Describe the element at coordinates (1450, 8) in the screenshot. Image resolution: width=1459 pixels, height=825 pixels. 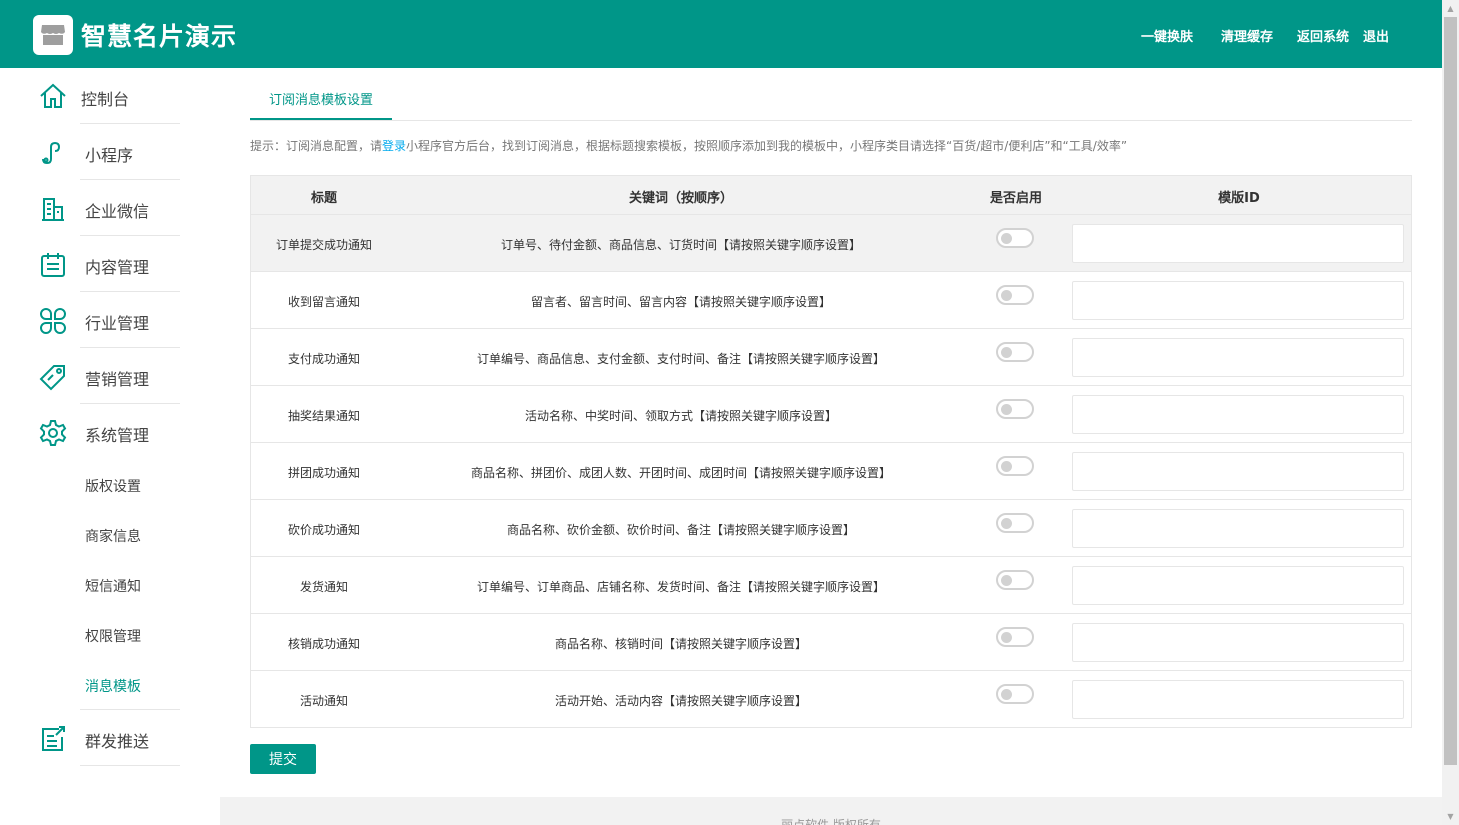
I see `scroll-up-icon: ▲` at that location.